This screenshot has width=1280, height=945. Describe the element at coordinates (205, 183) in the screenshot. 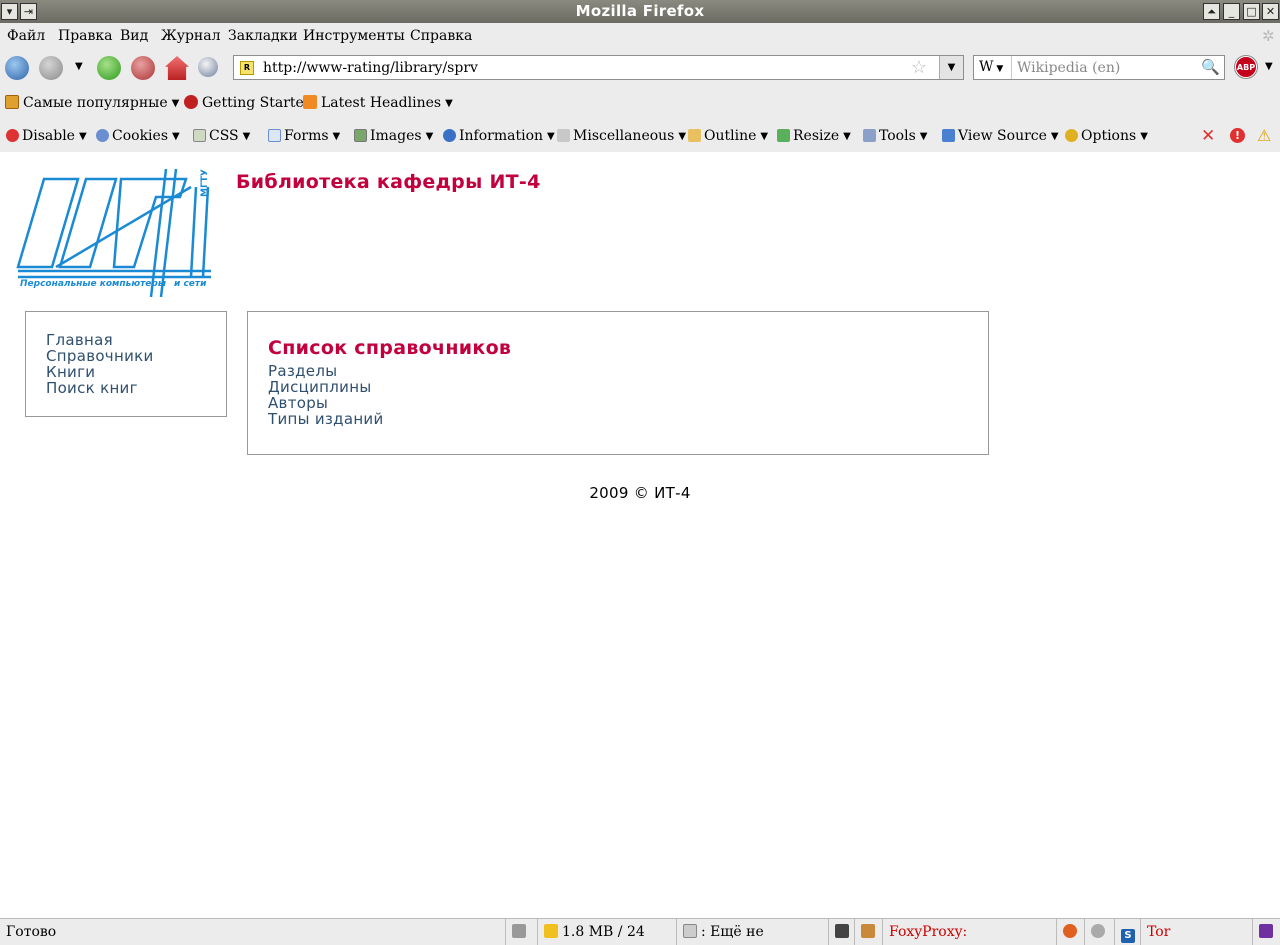

I see `logo-side-text: МГТУ` at that location.